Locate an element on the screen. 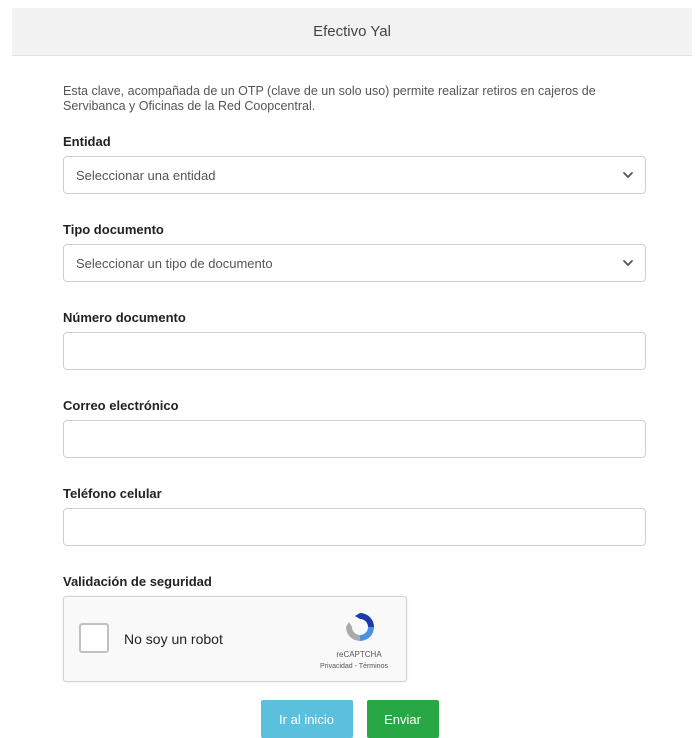 Image resolution: width=699 pixels, height=738 pixels. recaptcha-brand: reCAPTCHA is located at coordinates (359, 654).